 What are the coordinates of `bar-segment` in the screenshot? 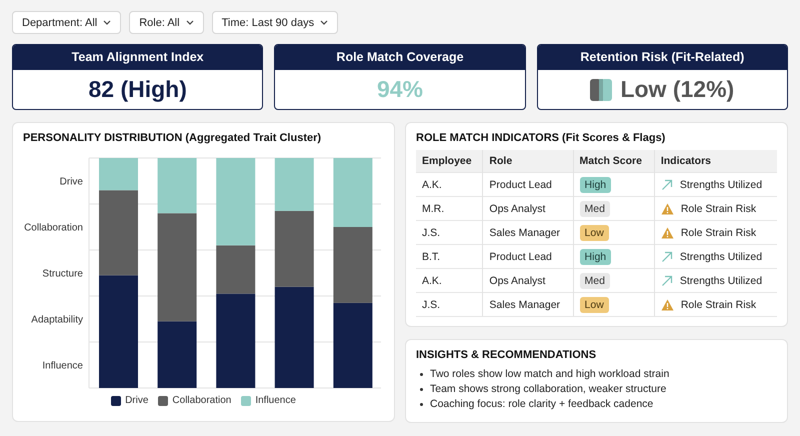 It's located at (352, 192).